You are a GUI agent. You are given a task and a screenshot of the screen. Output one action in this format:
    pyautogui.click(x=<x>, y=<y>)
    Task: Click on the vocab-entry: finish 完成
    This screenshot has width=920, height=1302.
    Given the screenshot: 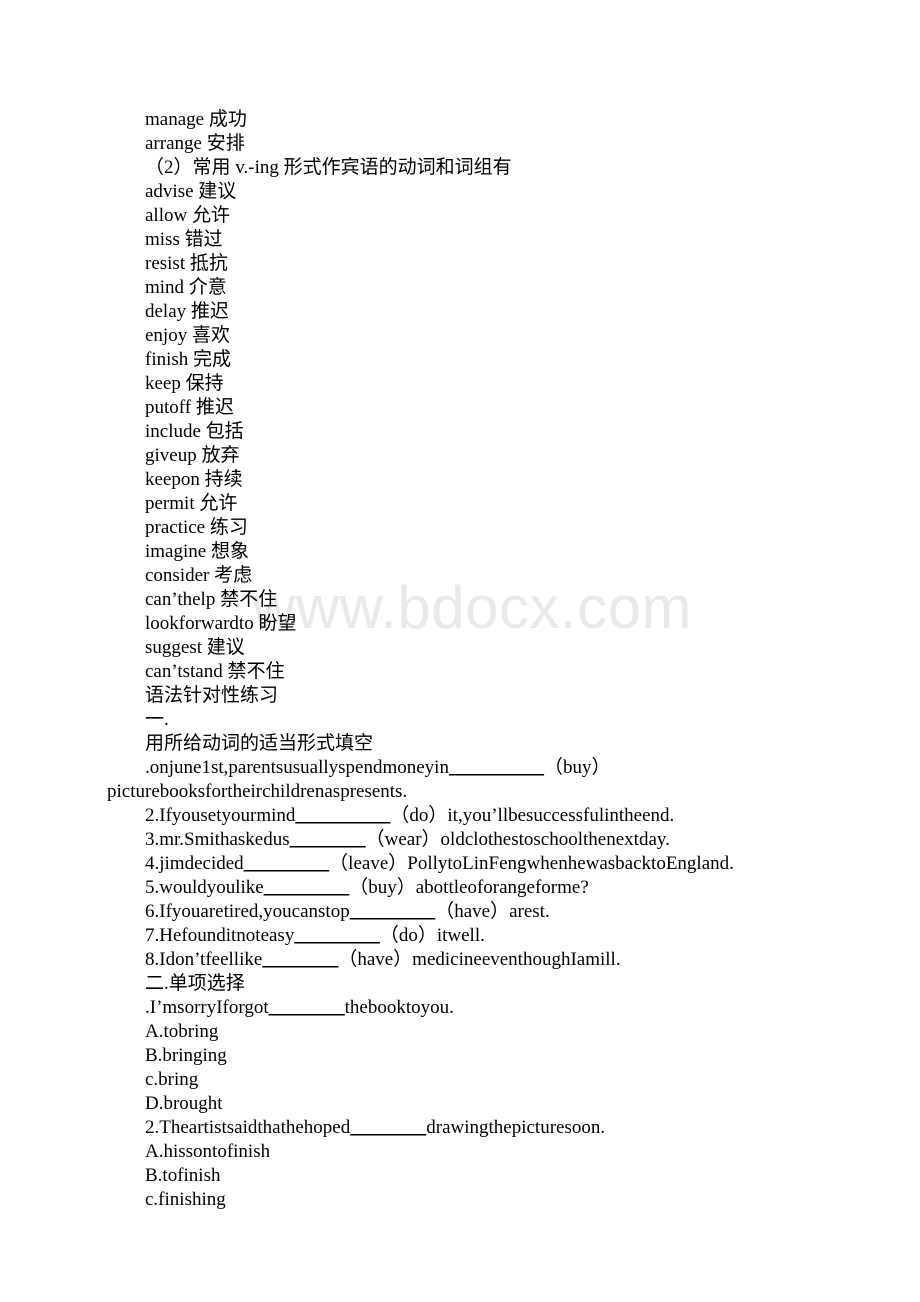 What is the action you would take?
    pyautogui.click(x=188, y=359)
    